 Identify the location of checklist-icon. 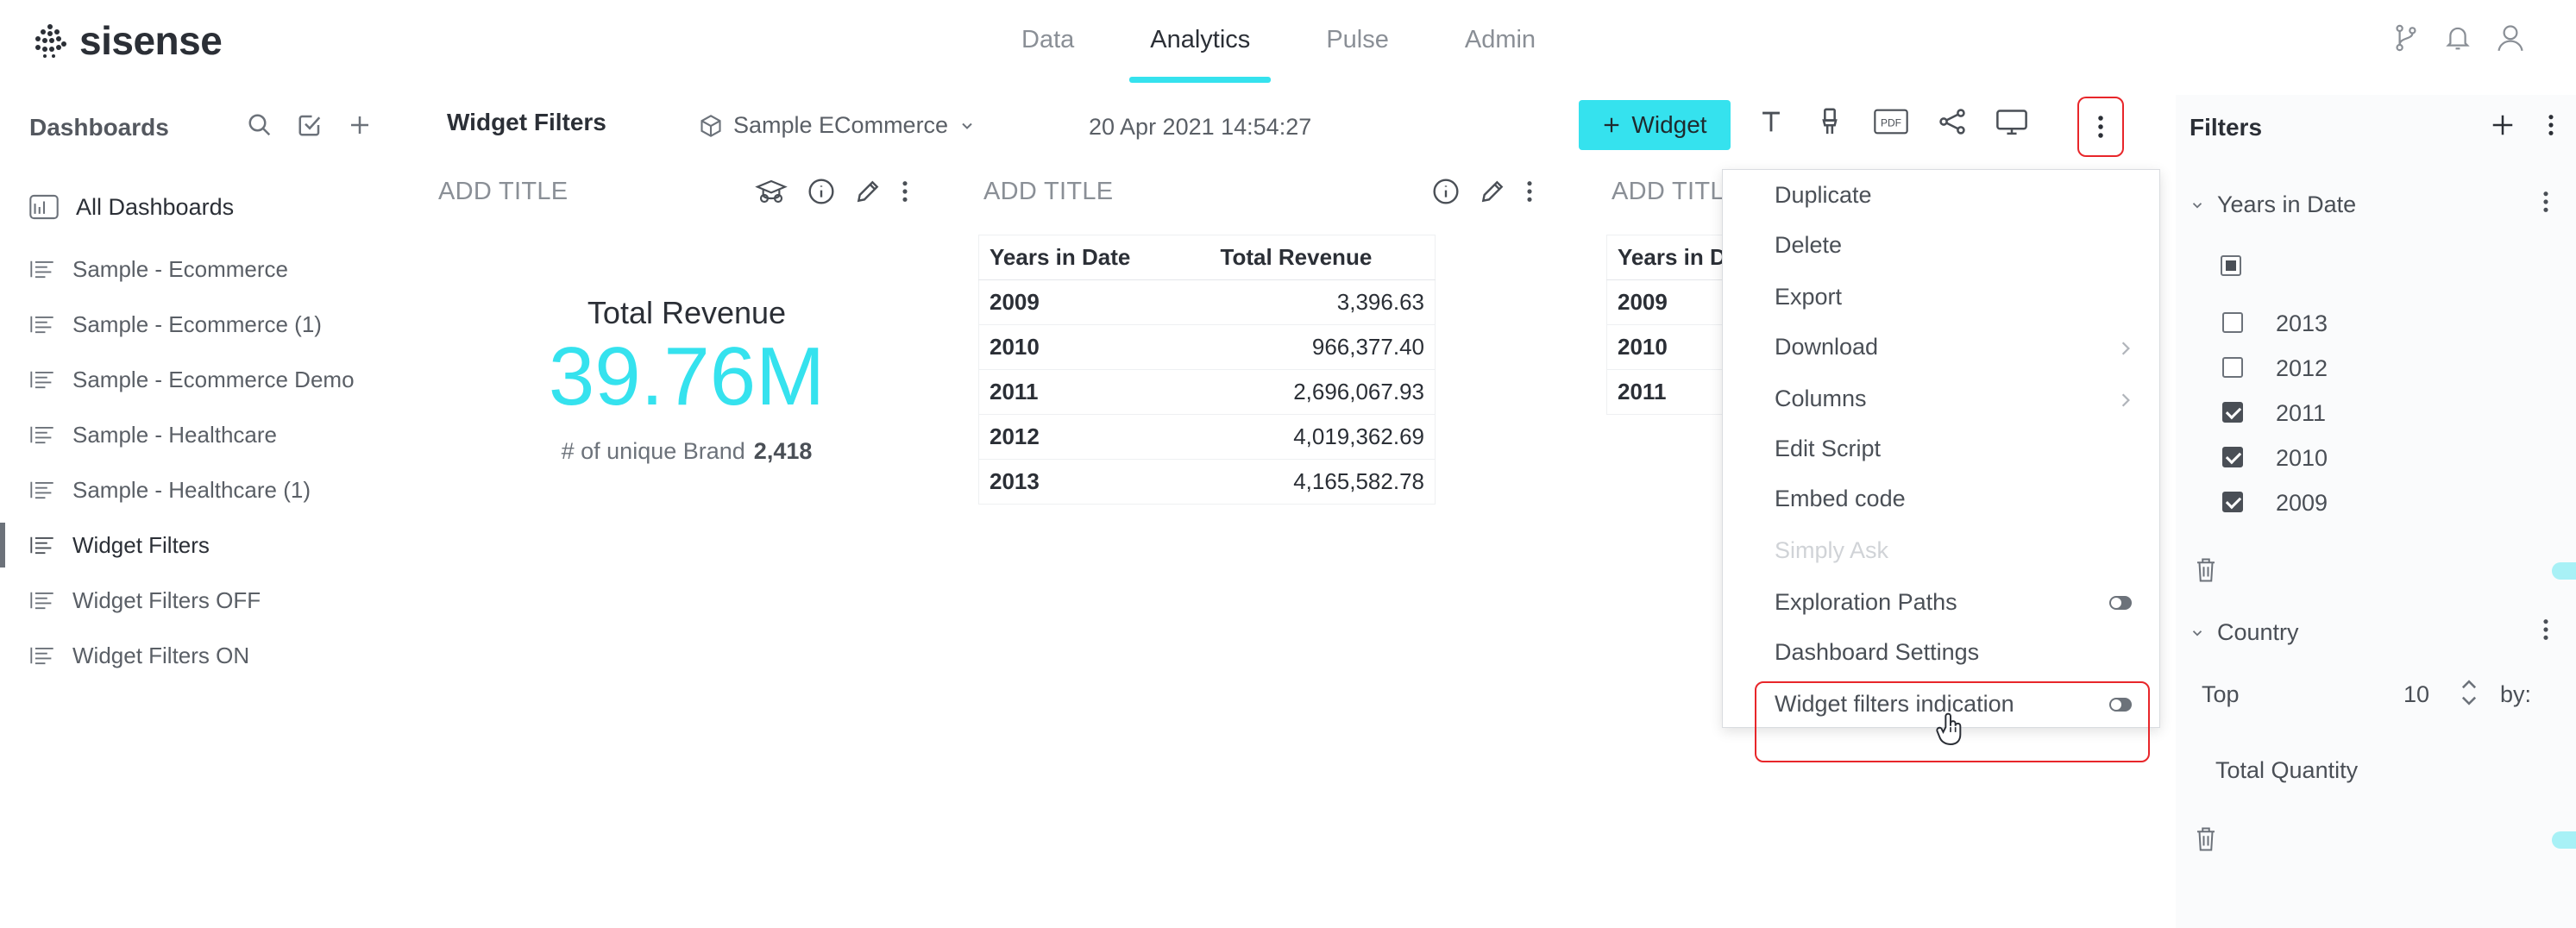
(310, 125).